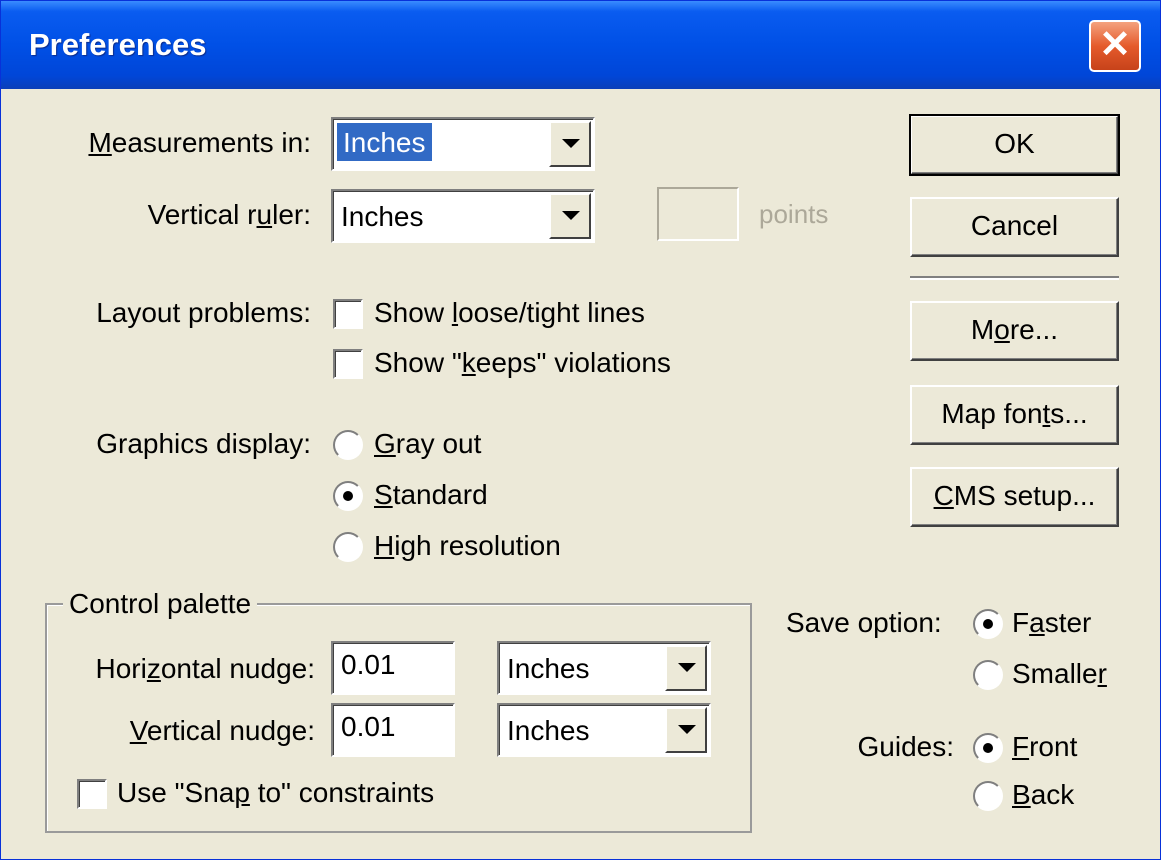 The image size is (1161, 860). Describe the element at coordinates (205, 668) in the screenshot. I see `horizontal-nudge-label: Horizontal nudge:` at that location.